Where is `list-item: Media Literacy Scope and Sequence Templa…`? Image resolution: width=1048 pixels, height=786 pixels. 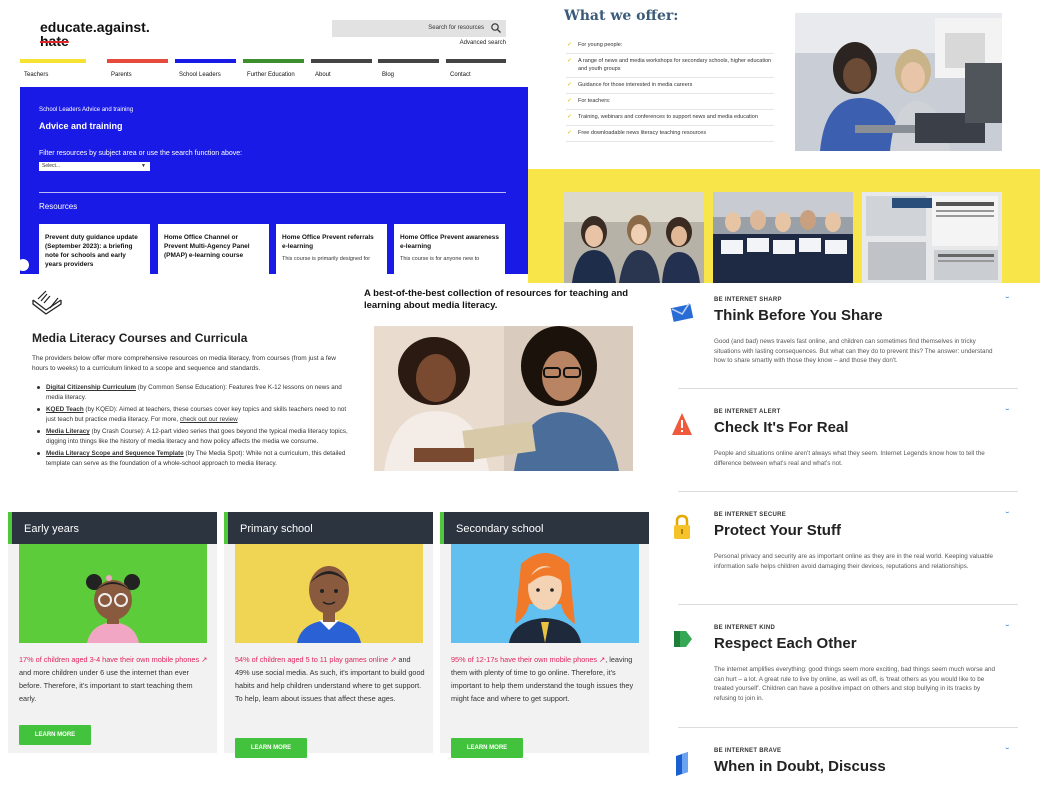
list-item: Media Literacy Scope and Sequence Templa… is located at coordinates (192, 458).